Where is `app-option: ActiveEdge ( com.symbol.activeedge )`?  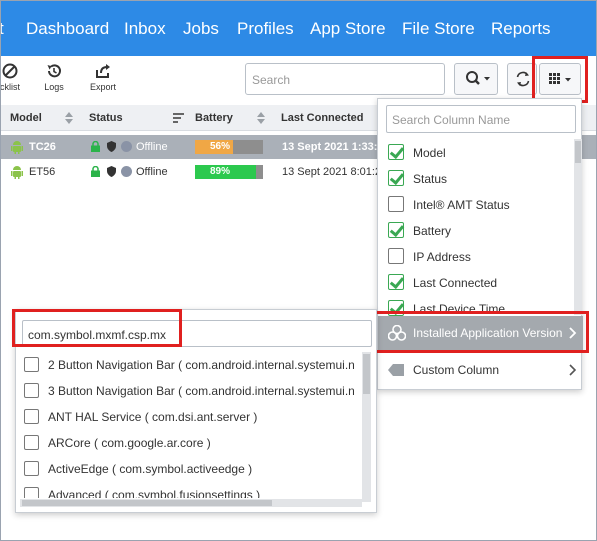 app-option: ActiveEdge ( com.symbol.activeedge ) is located at coordinates (189, 470).